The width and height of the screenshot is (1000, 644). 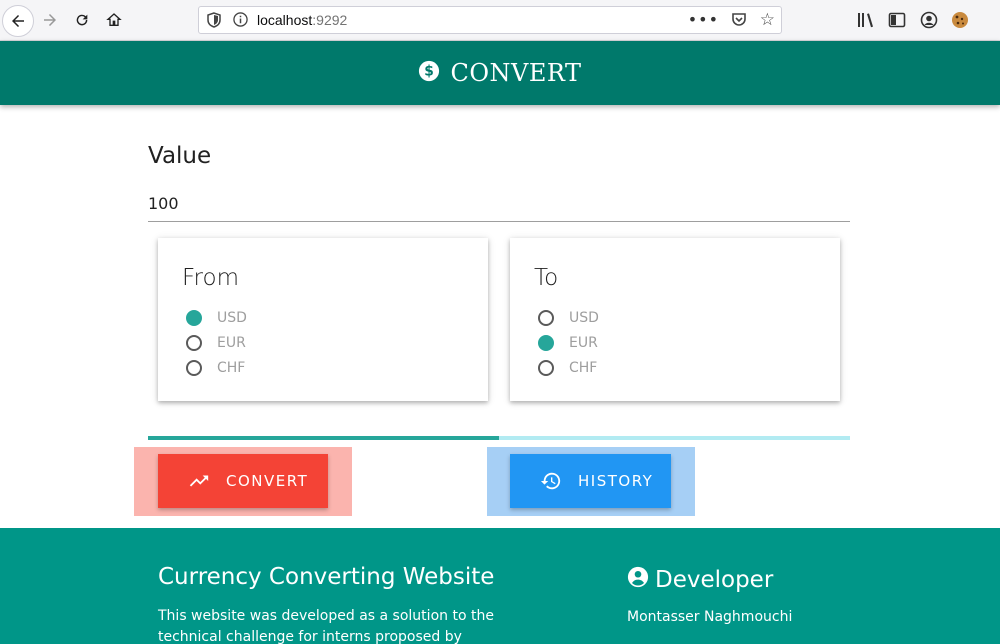 I want to click on forward-icon, so click(x=50, y=20).